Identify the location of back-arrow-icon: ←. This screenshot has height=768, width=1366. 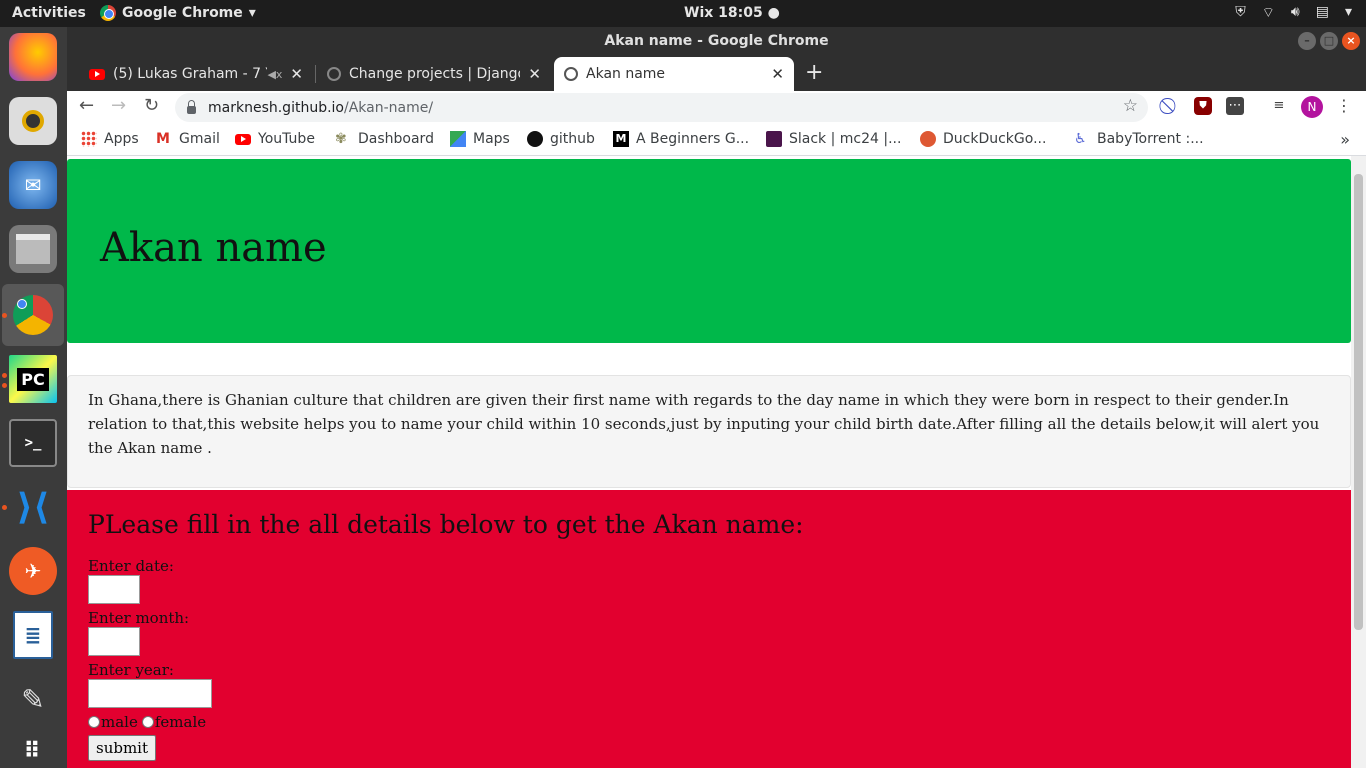
(86, 105).